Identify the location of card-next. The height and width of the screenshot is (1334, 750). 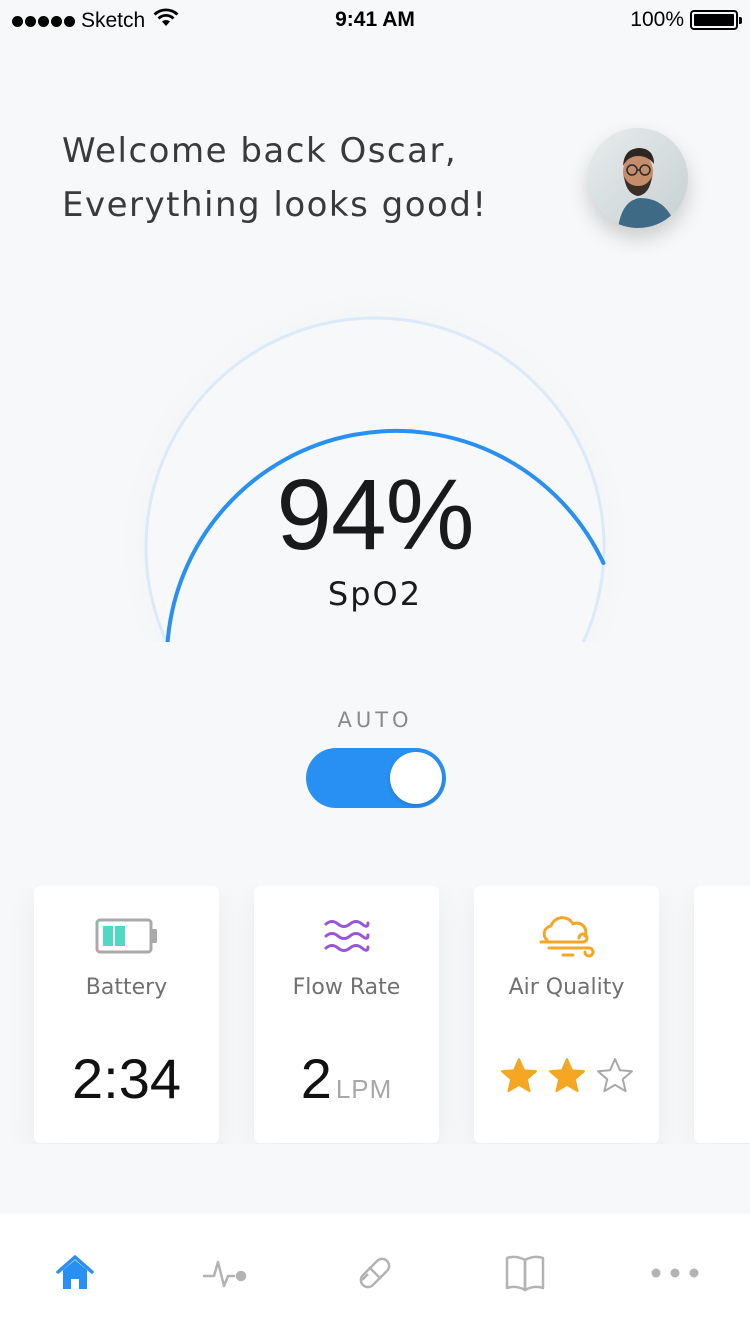
(722, 1014).